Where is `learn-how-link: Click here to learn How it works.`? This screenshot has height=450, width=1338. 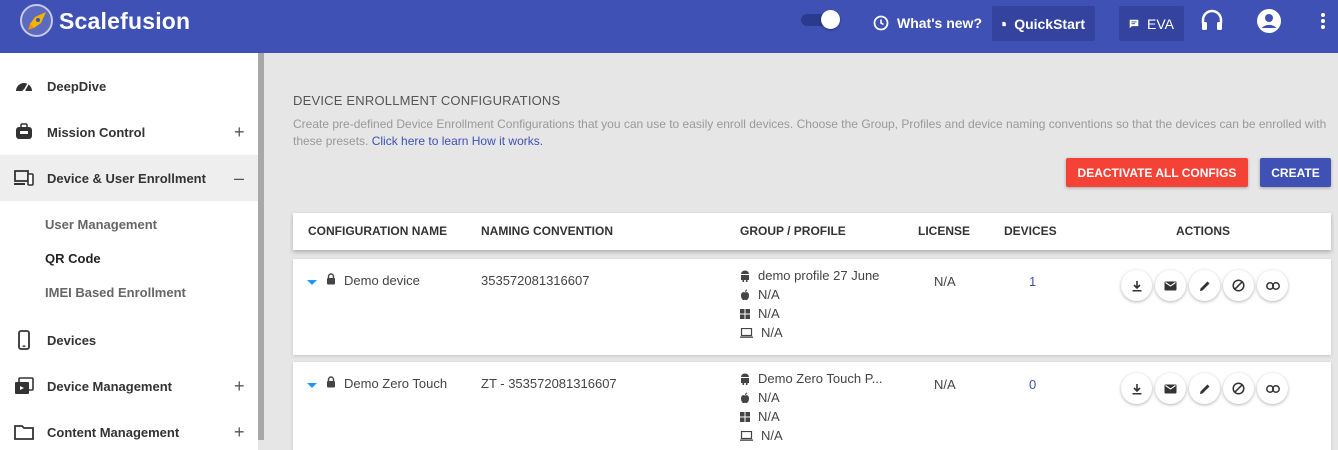 learn-how-link: Click here to learn How it works. is located at coordinates (457, 141).